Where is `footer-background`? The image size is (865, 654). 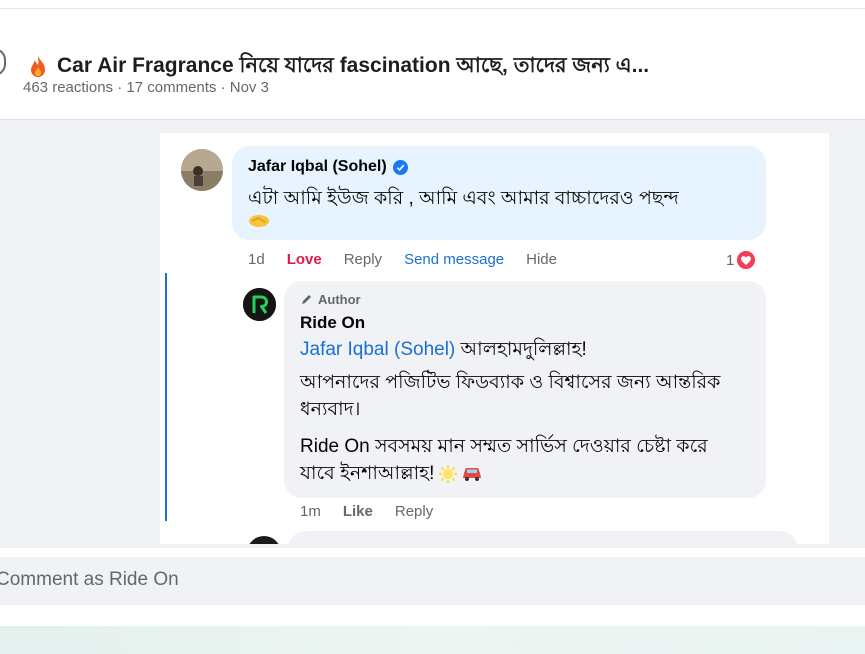
footer-background is located at coordinates (432, 640).